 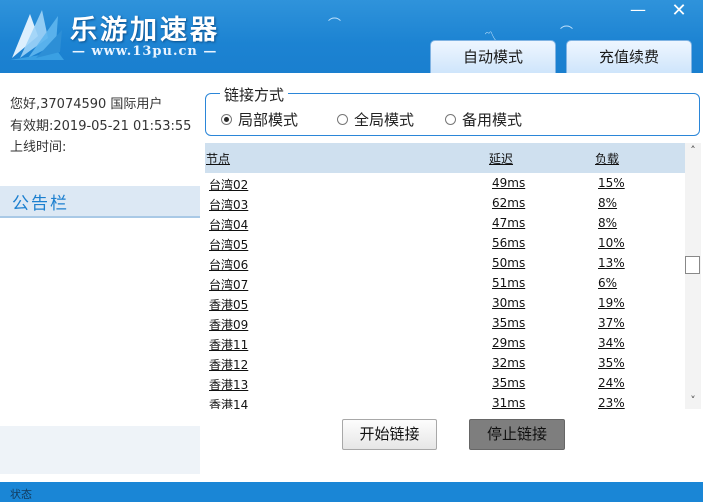 I want to click on cell-node: 香港09, so click(x=229, y=325).